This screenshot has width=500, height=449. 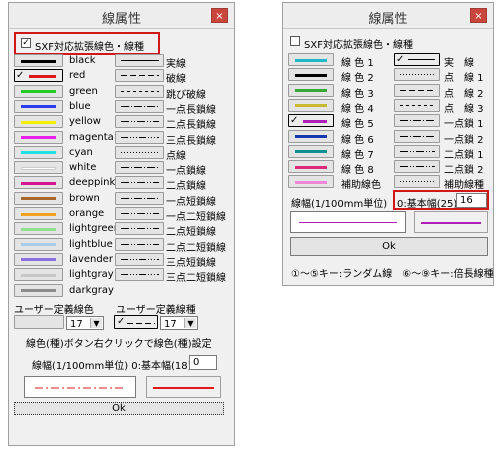 I want to click on color-button-4: ✓, so click(x=311, y=121).